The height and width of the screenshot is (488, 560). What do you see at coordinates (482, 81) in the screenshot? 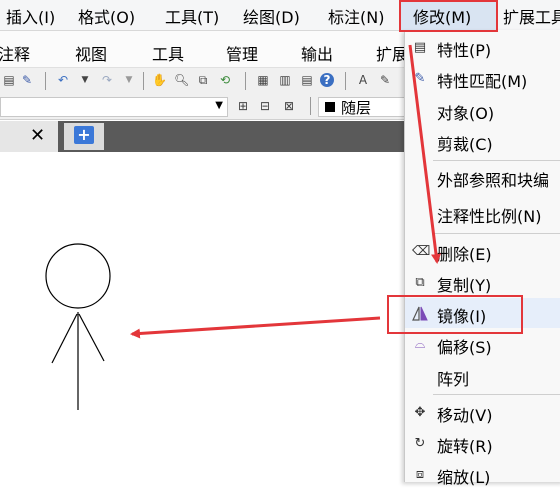
I see `menu-item-label: 特性匹配(M)` at bounding box center [482, 81].